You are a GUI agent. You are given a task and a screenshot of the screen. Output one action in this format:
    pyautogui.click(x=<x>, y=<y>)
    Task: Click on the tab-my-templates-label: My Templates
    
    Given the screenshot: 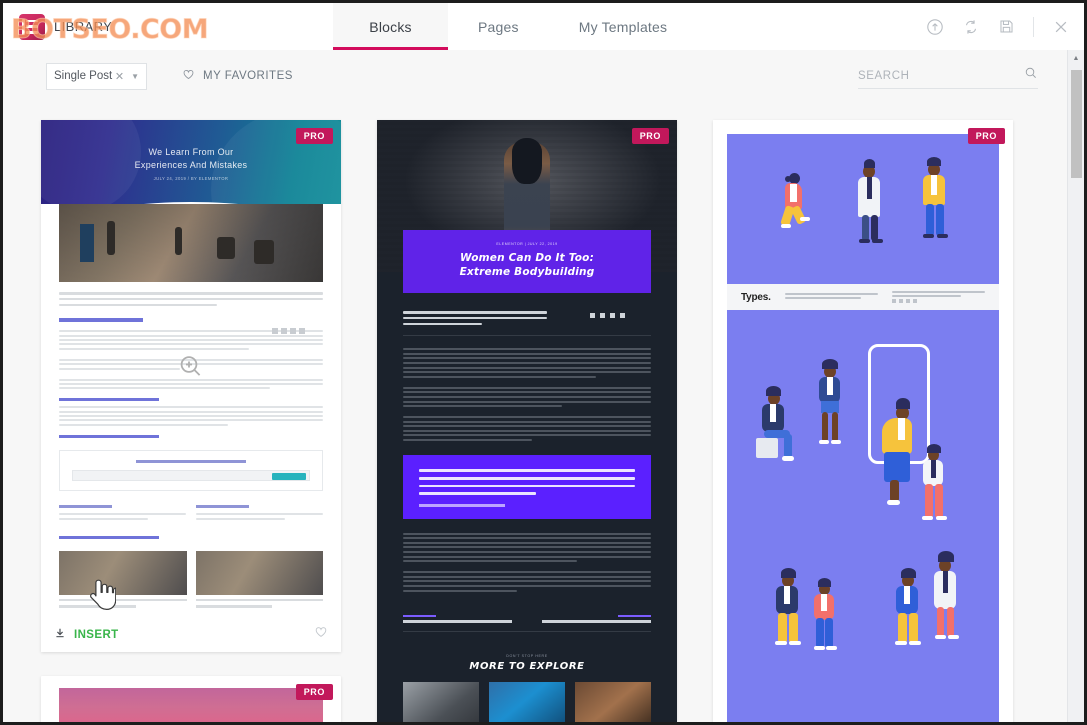 What is the action you would take?
    pyautogui.click(x=623, y=26)
    